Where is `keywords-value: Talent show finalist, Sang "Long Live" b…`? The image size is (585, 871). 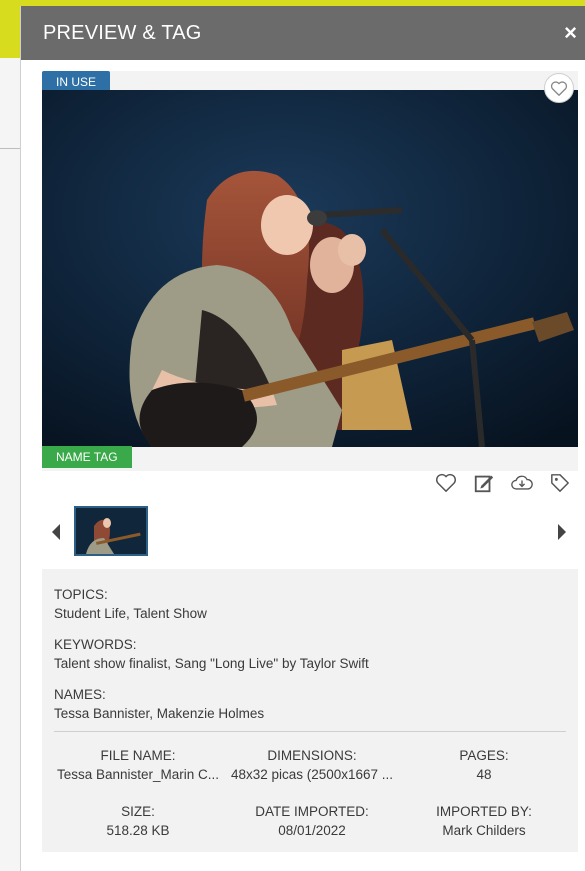
keywords-value: Talent show finalist, Sang "Long Live" b… is located at coordinates (211, 663).